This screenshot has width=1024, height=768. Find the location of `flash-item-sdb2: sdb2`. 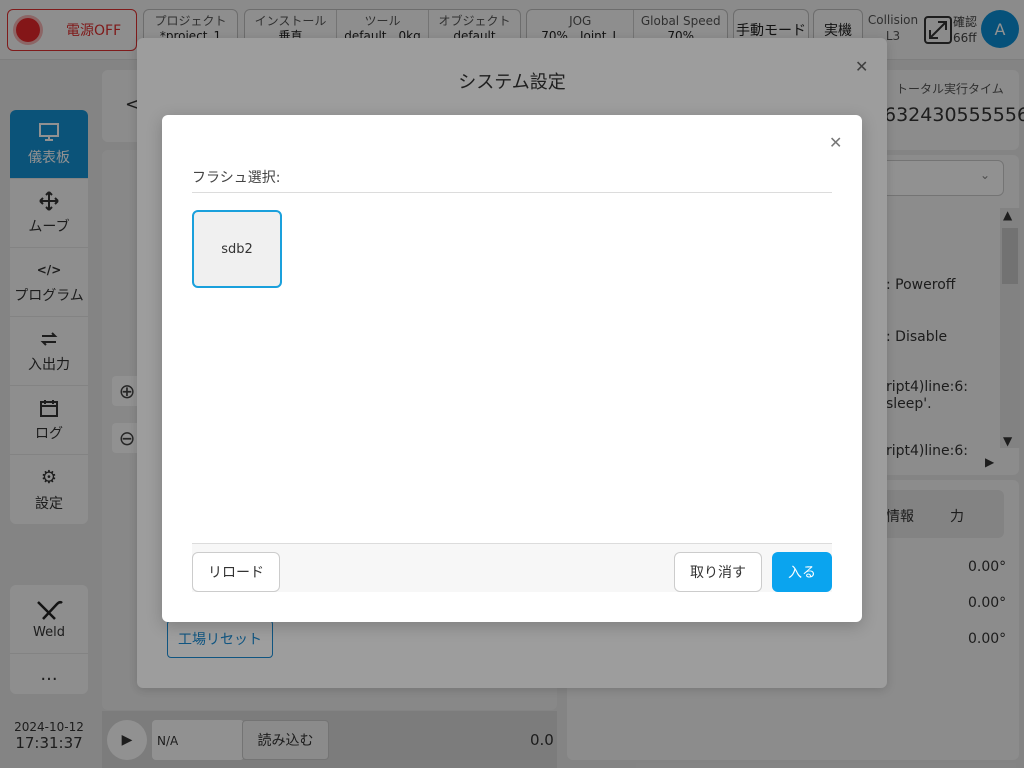

flash-item-sdb2: sdb2 is located at coordinates (237, 249).